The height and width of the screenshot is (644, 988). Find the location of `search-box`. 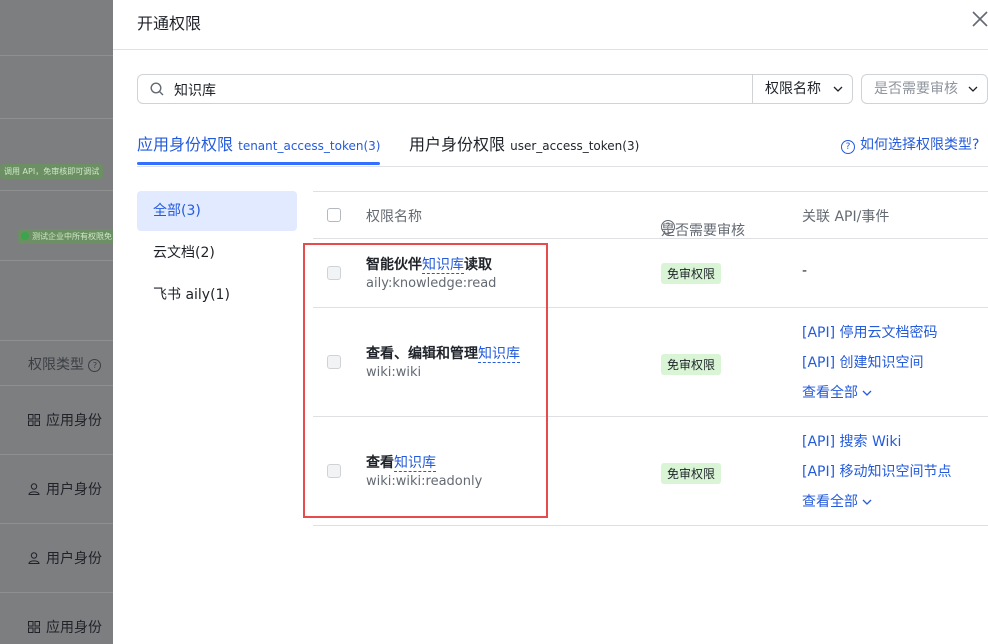

search-box is located at coordinates (445, 89).